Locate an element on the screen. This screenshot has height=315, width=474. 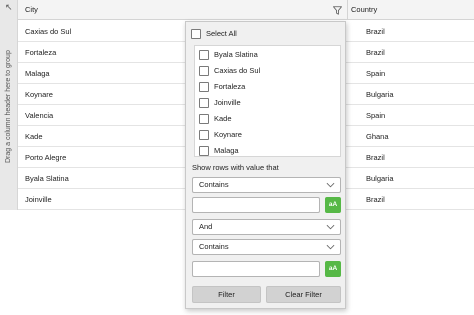
filter-value-label: Joinville is located at coordinates (227, 102).